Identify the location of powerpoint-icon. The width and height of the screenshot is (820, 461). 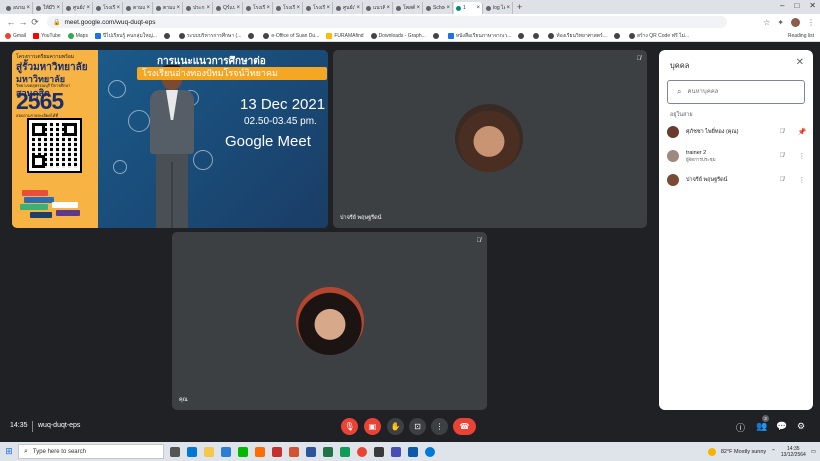
(294, 451).